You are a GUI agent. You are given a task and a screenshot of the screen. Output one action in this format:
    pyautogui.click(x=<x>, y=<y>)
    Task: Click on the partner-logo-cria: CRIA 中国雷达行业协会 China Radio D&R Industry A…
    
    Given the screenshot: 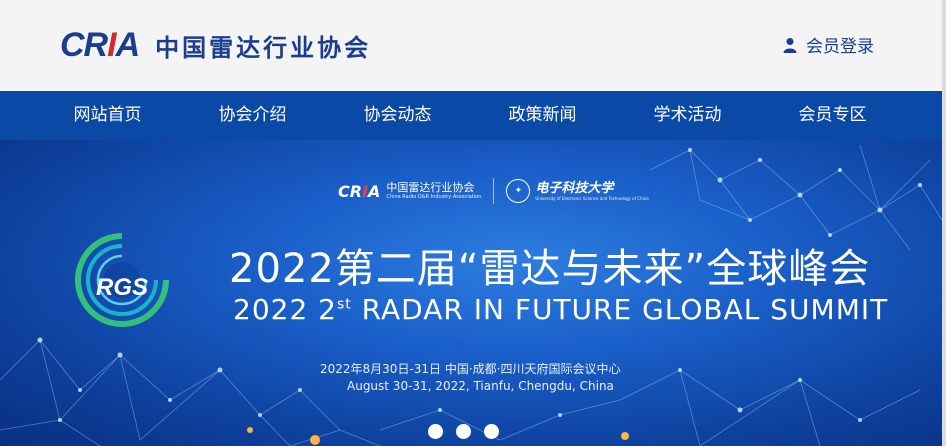 What is the action you would take?
    pyautogui.click(x=409, y=191)
    